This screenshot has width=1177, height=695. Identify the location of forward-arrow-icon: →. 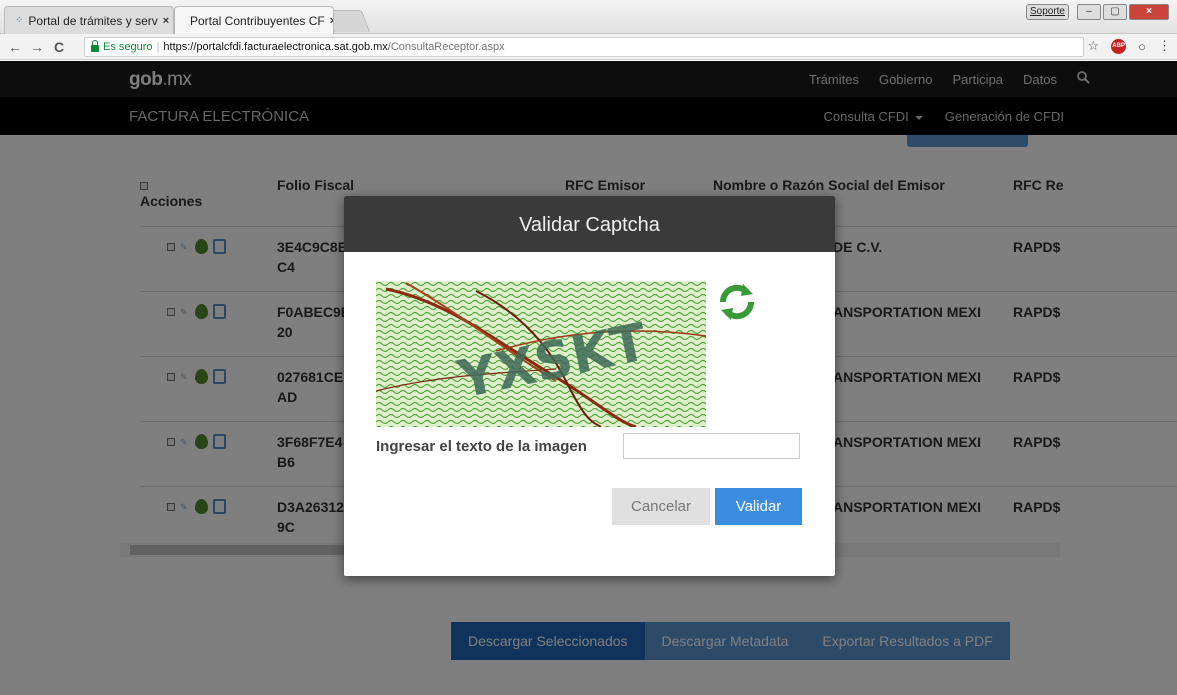
(37, 47).